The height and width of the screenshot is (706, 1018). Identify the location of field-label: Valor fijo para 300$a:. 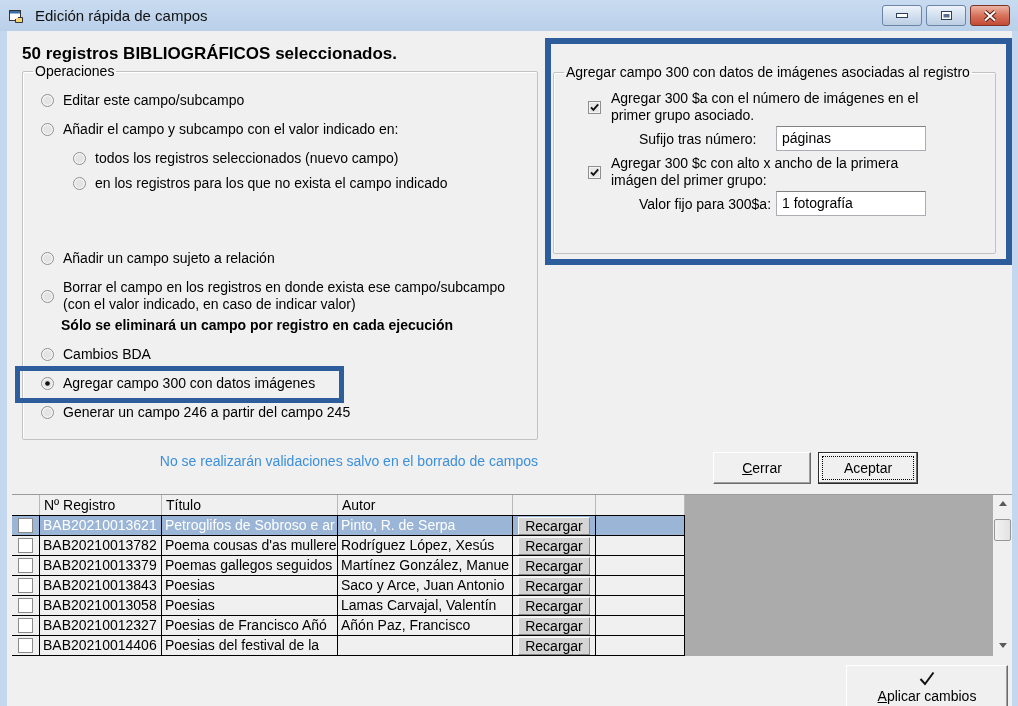
(705, 203).